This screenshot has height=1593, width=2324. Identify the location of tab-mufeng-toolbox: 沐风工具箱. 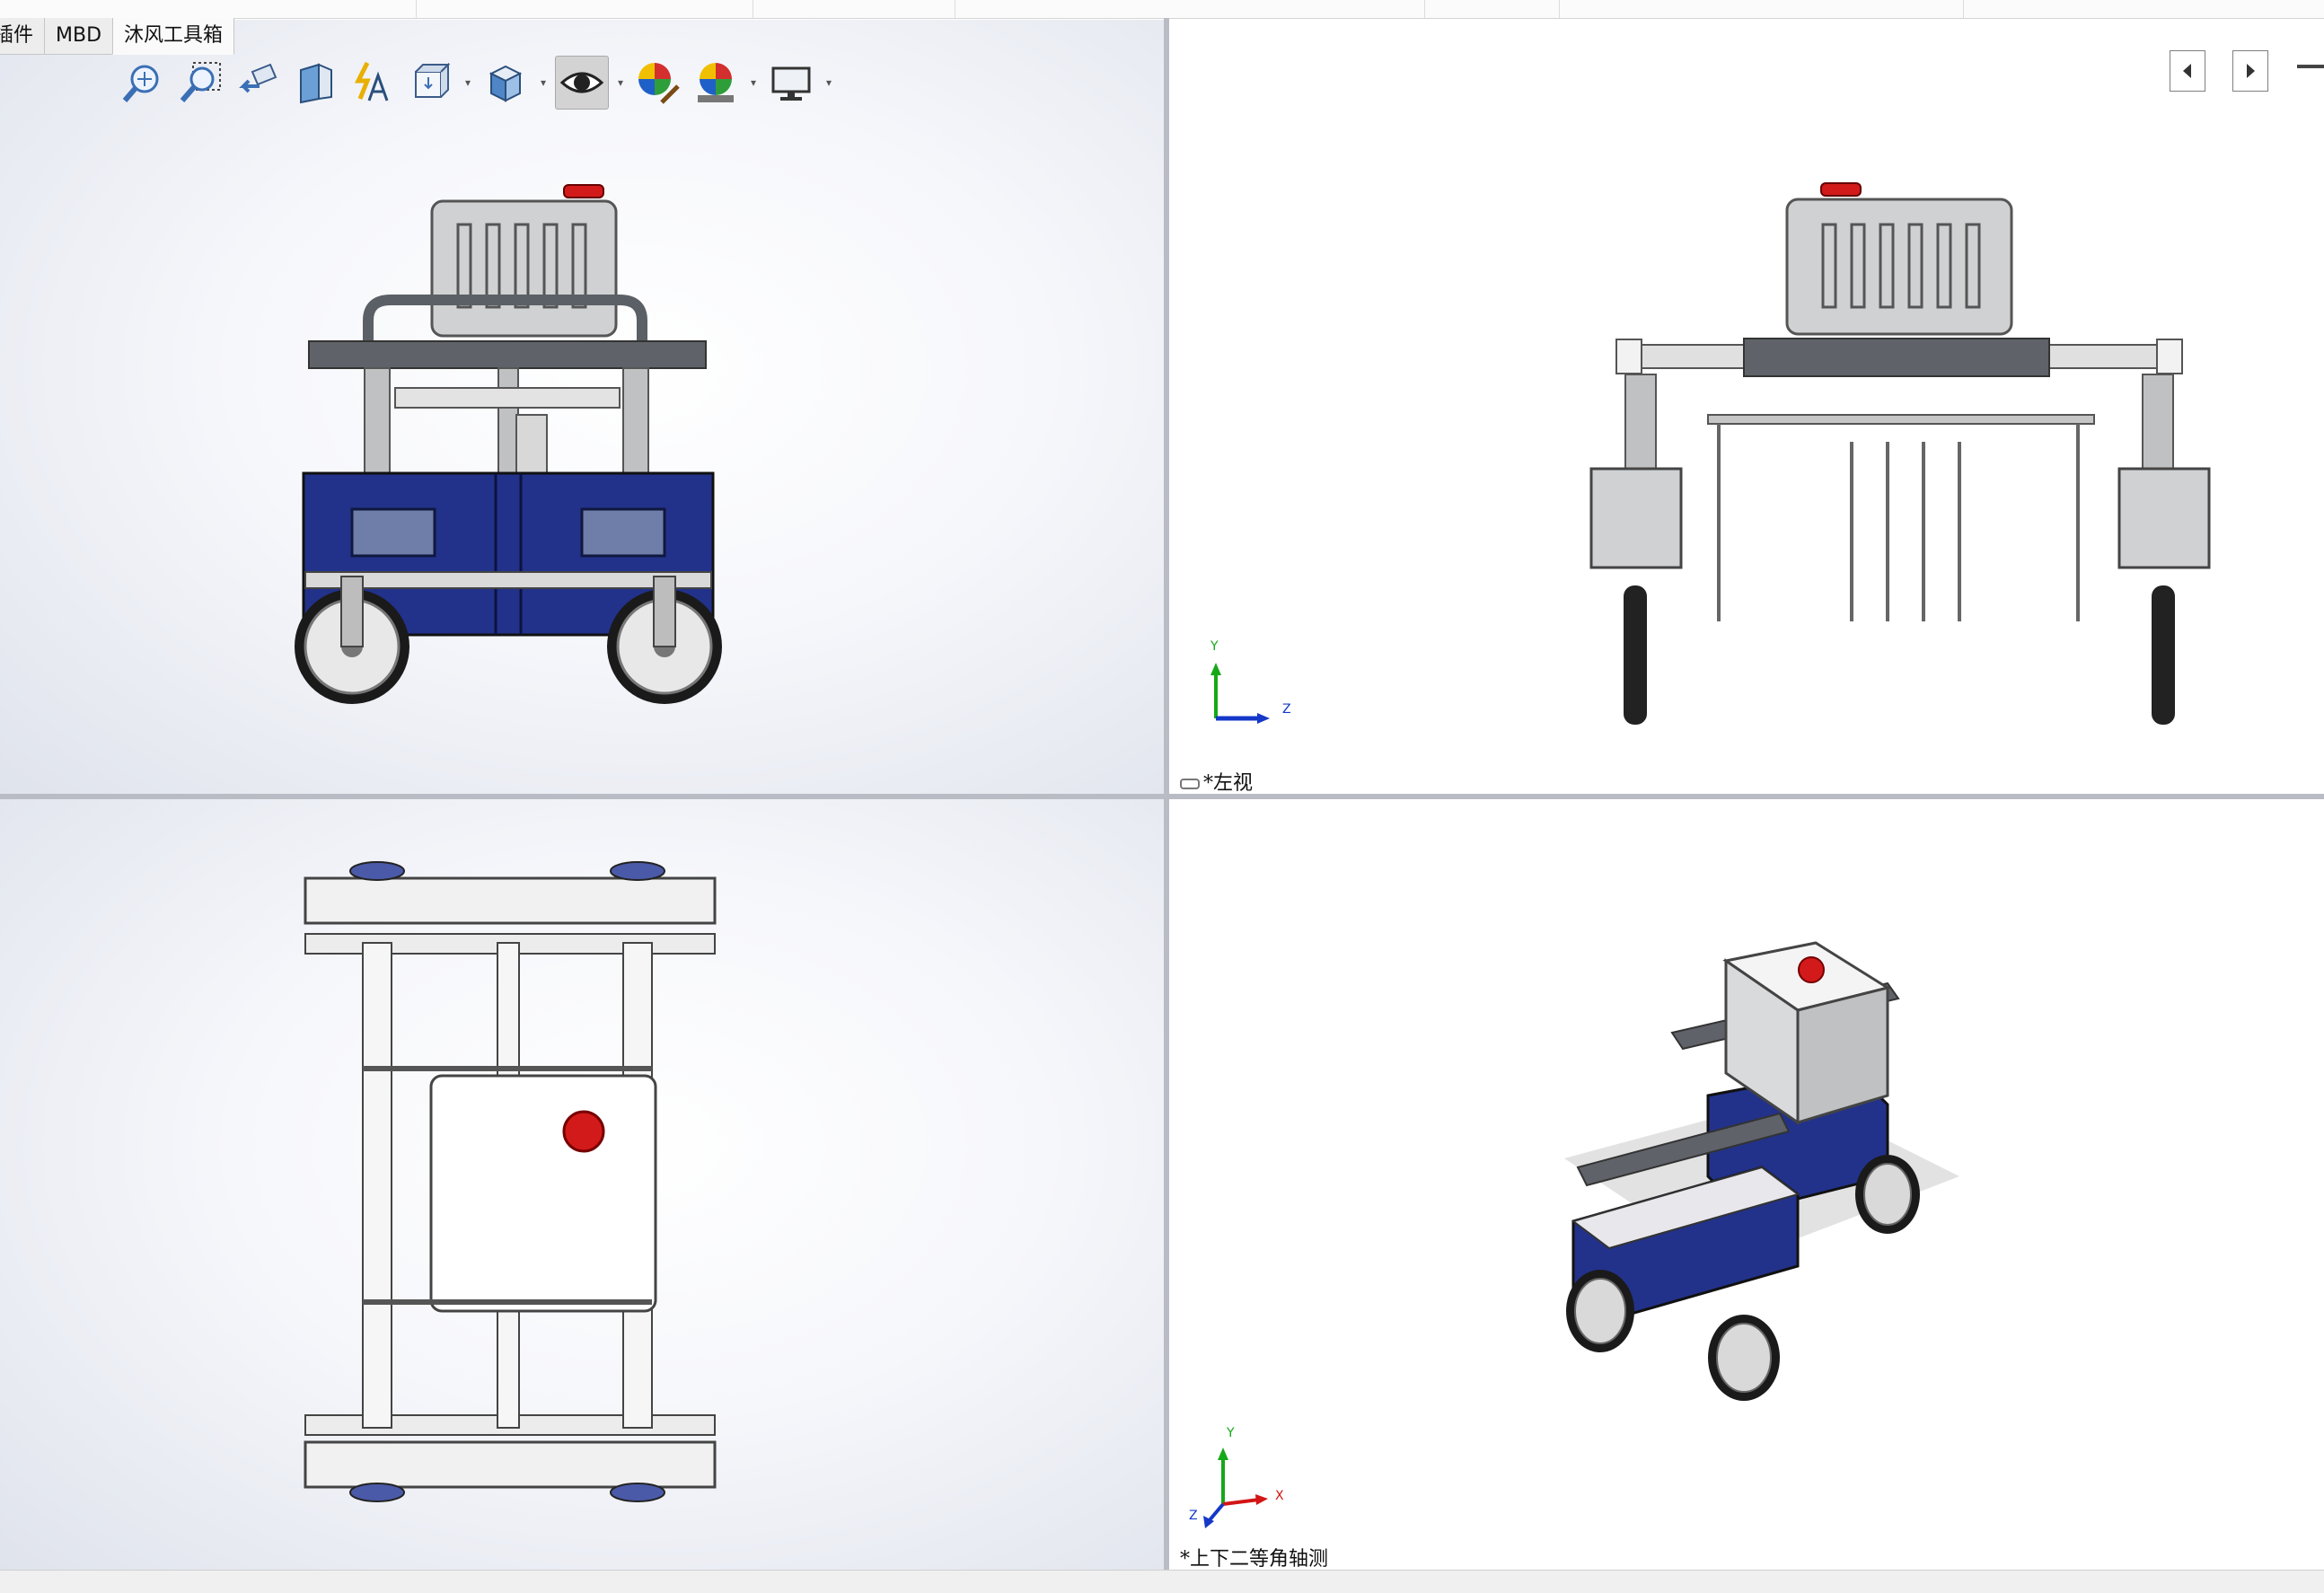
(173, 36).